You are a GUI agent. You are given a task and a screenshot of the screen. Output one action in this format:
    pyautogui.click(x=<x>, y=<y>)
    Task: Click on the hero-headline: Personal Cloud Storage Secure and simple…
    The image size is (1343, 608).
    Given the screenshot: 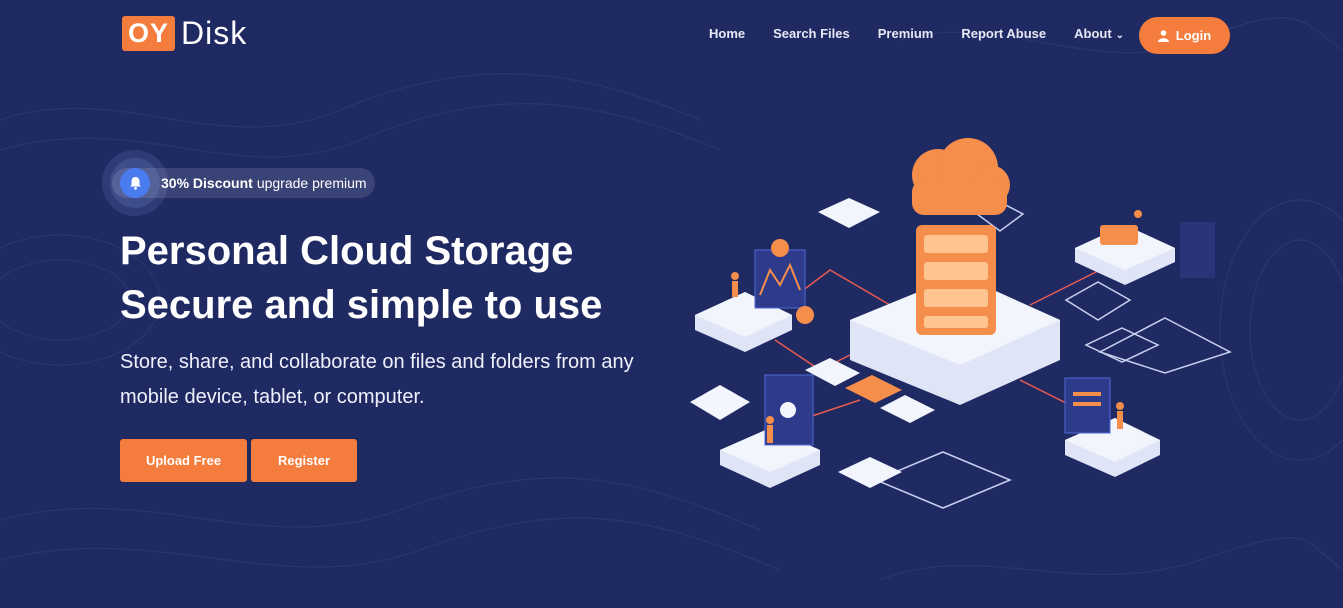 What is the action you would take?
    pyautogui.click(x=400, y=278)
    